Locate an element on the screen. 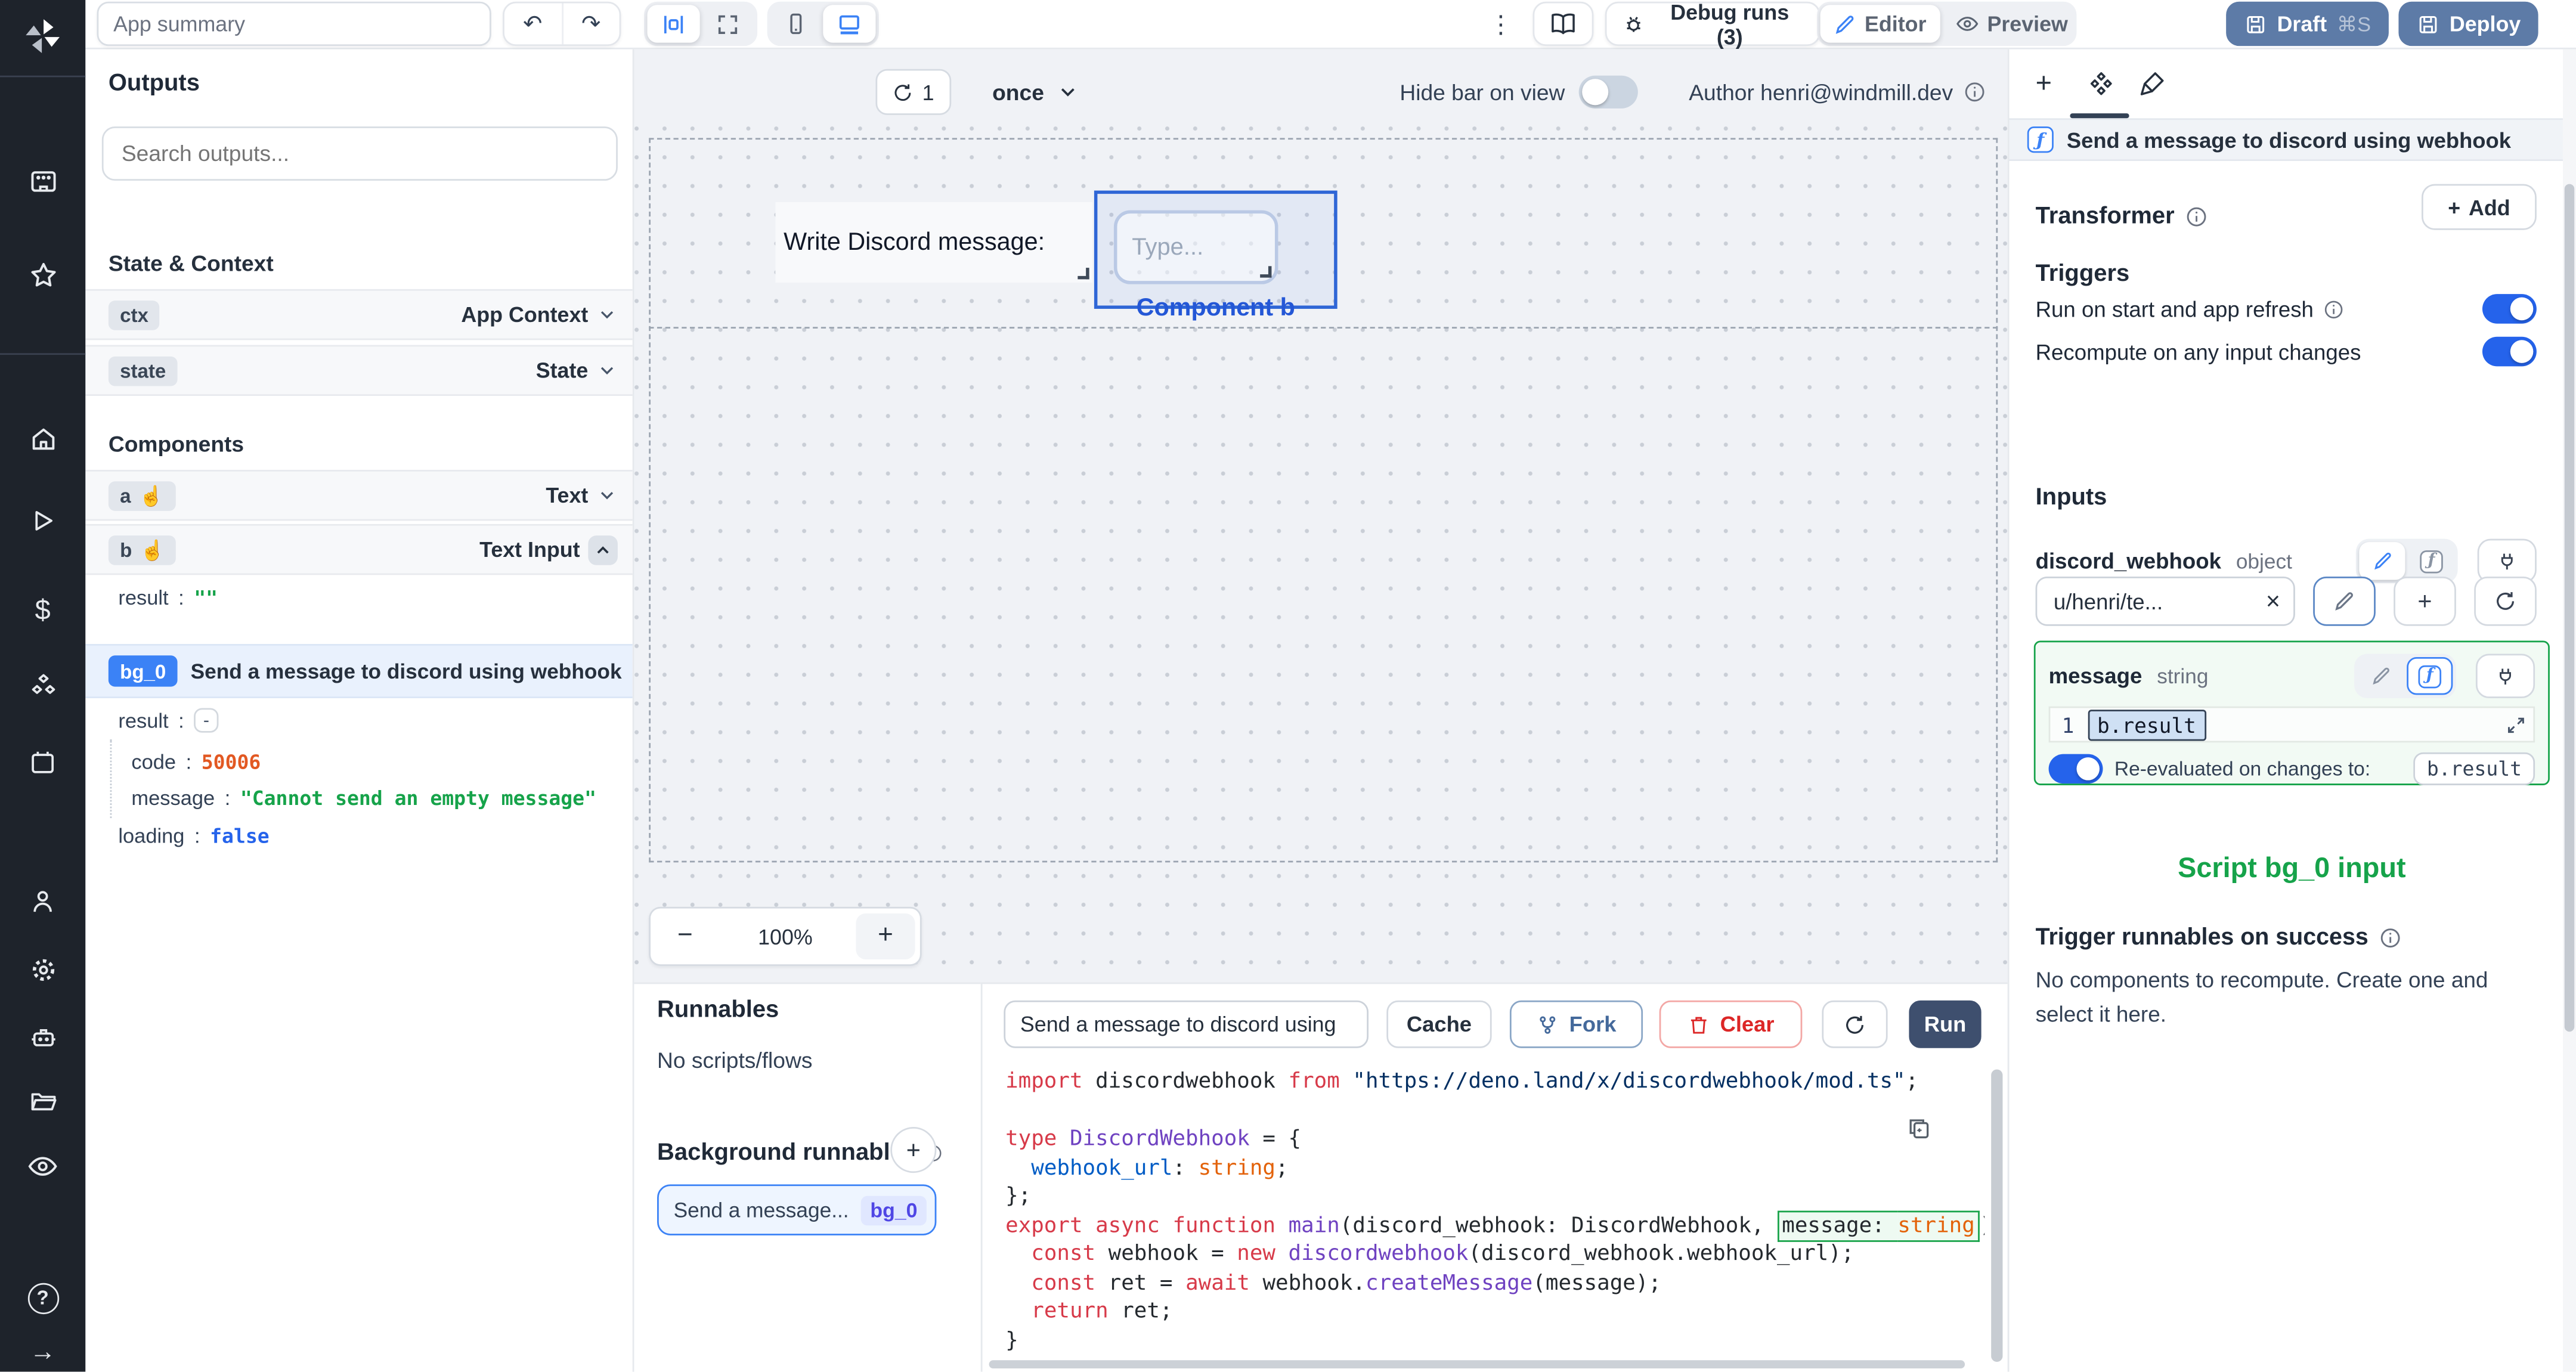 The image size is (2576, 1372). component-settings-tab is located at coordinates (2101, 84).